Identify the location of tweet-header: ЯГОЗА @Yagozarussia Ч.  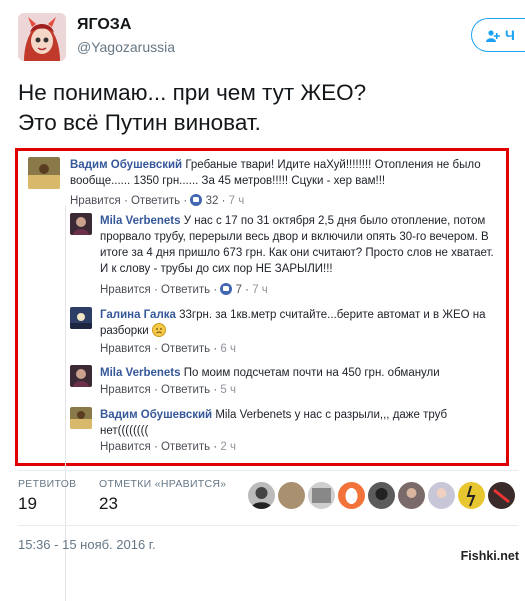
(271, 37).